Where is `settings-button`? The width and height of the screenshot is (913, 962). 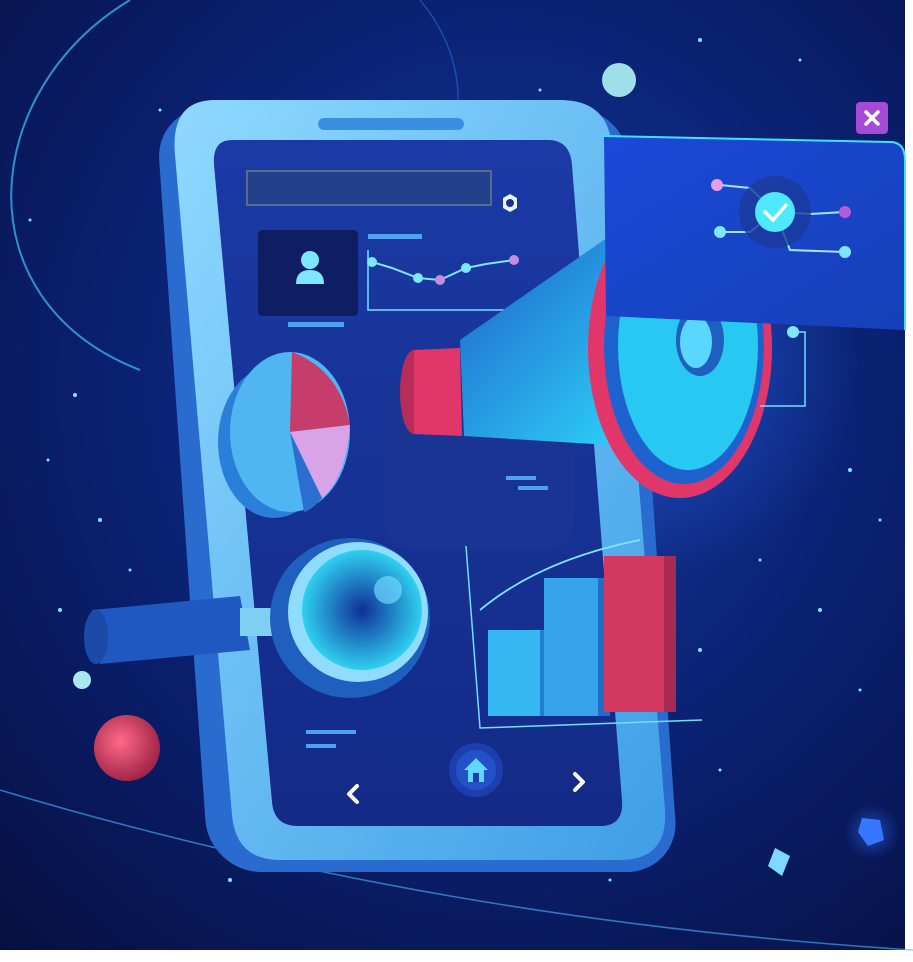
settings-button is located at coordinates (510, 203).